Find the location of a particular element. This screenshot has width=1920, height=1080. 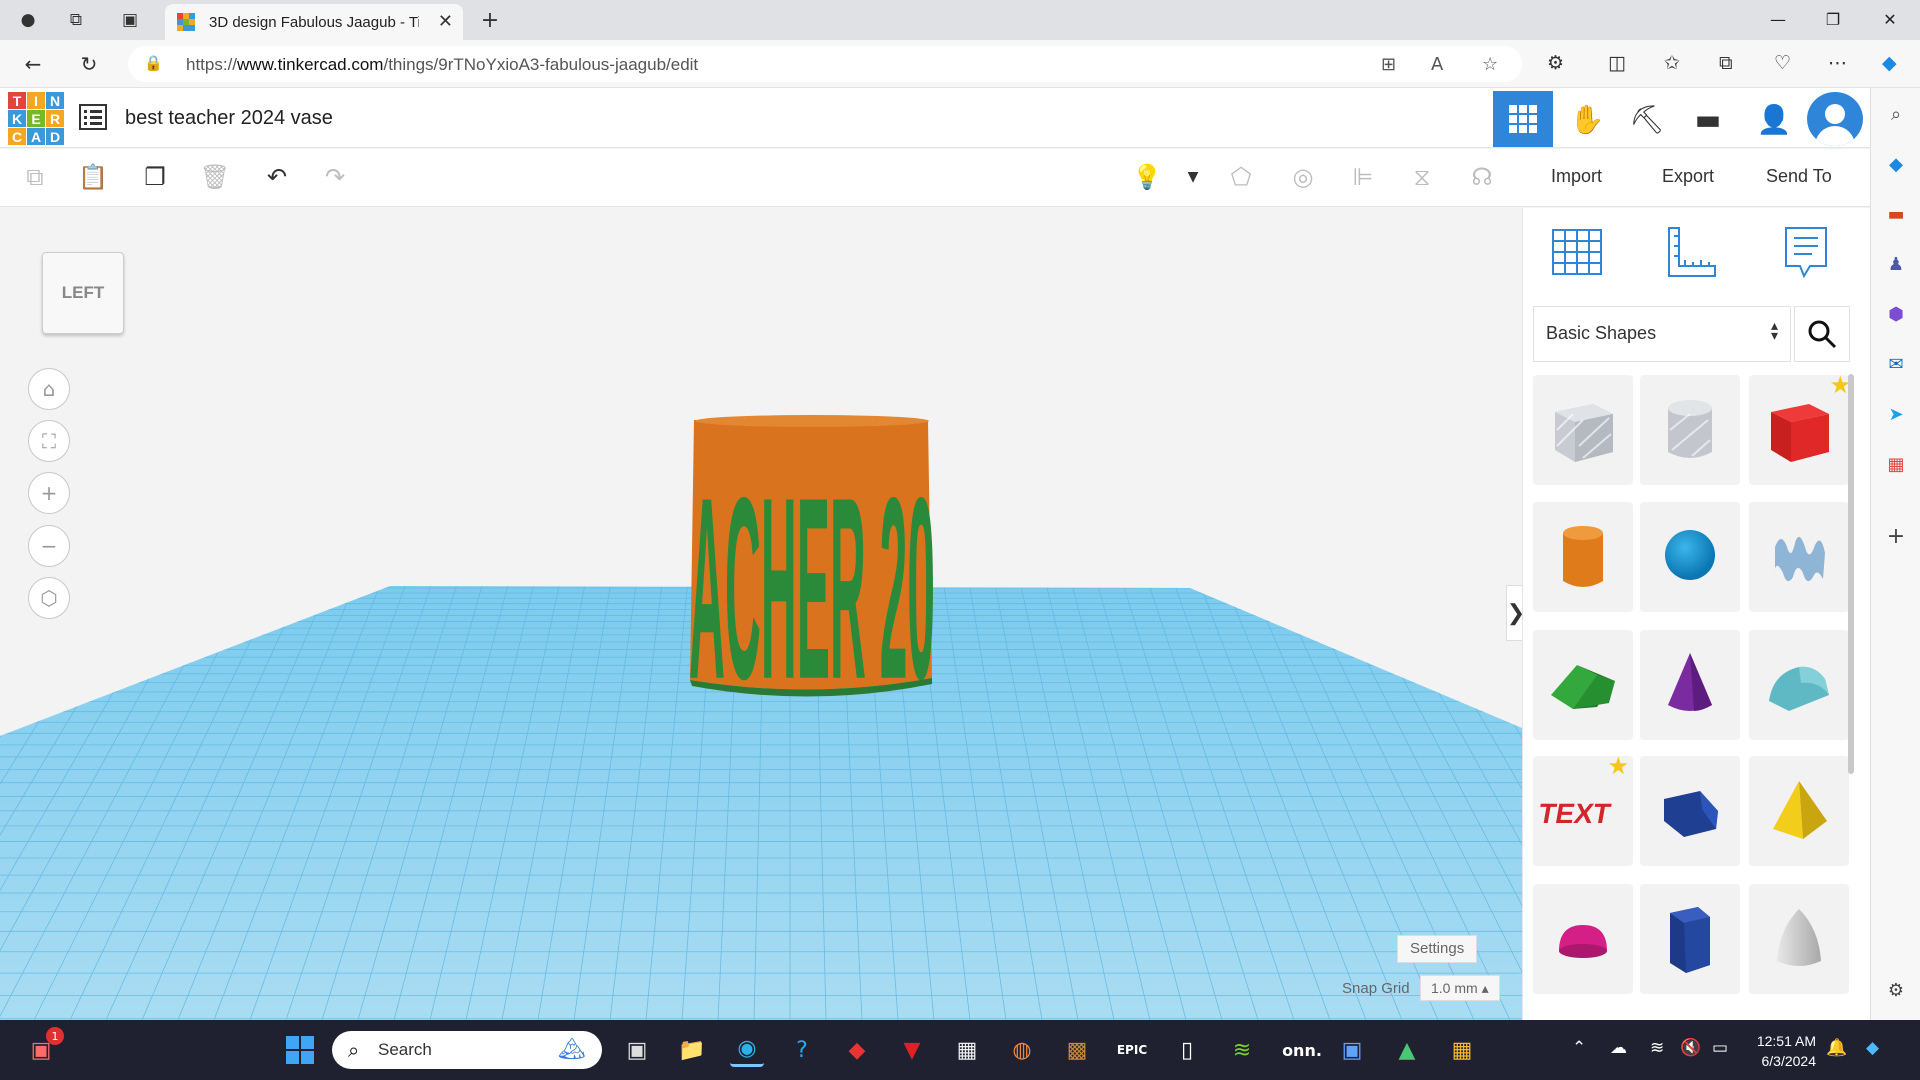

copy-icon: ⧉ is located at coordinates (35, 177).